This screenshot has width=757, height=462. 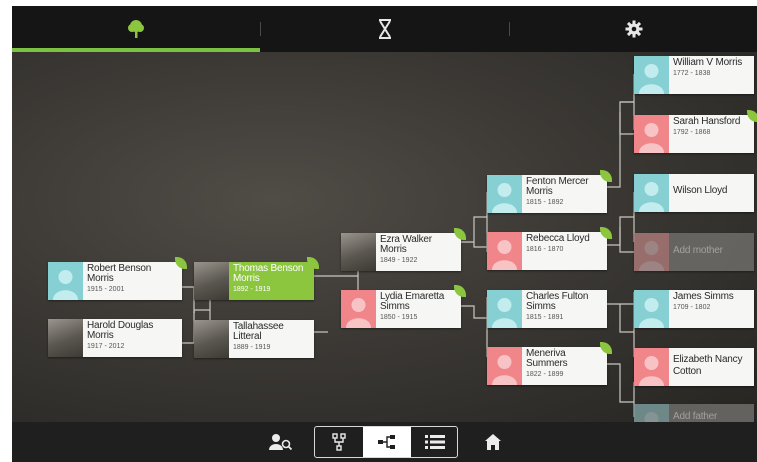 I want to click on person-card-sarah: Sarah Hansford 1792 - 1868, so click(x=695, y=131).